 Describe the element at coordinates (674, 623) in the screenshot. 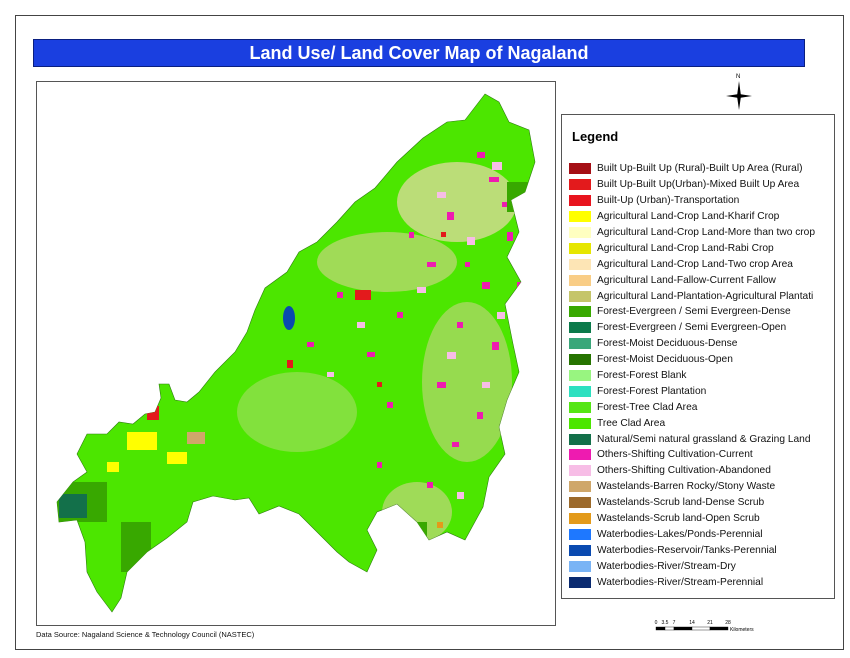

I see `scale-tick-label: 7` at that location.